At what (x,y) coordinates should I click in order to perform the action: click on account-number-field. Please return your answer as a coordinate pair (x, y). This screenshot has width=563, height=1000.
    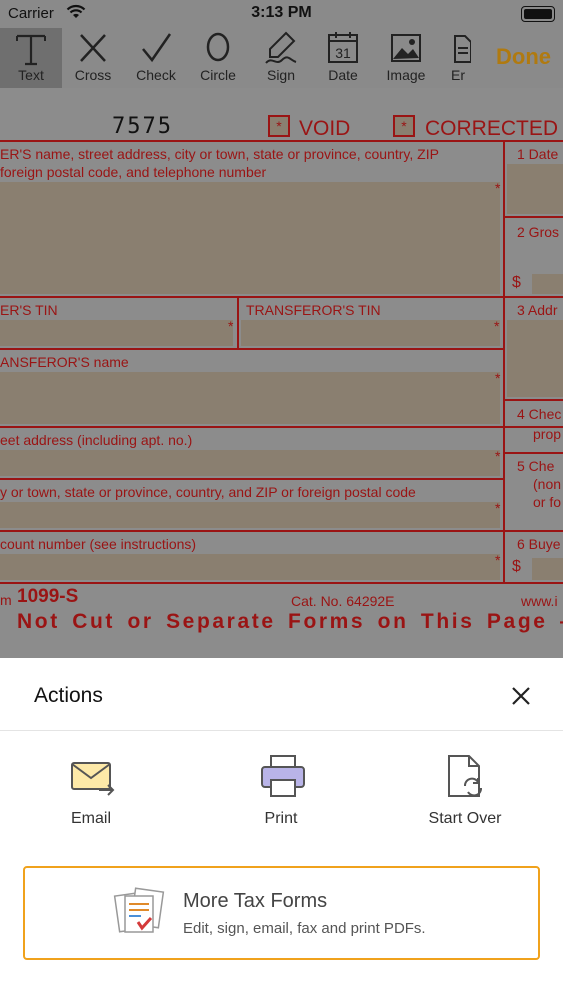
    Looking at the image, I should click on (250, 567).